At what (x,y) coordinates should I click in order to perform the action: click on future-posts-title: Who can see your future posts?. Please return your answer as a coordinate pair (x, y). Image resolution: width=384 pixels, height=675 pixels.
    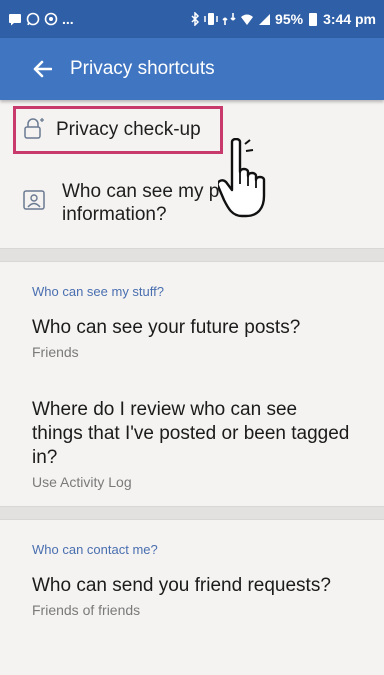
    Looking at the image, I should click on (166, 327).